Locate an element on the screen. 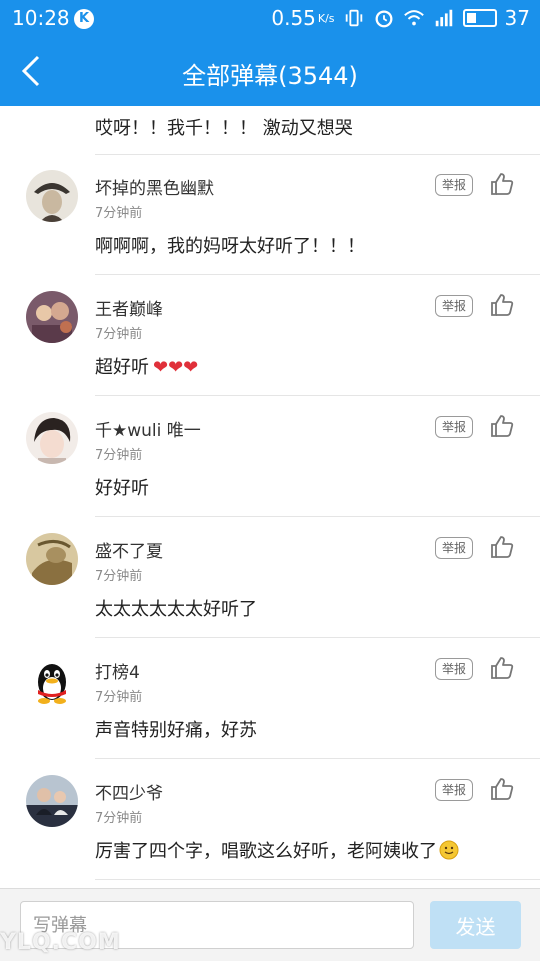 The height and width of the screenshot is (961, 540). status-bar: 10:28 K 0.55 K/s 37 is located at coordinates (270, 18).